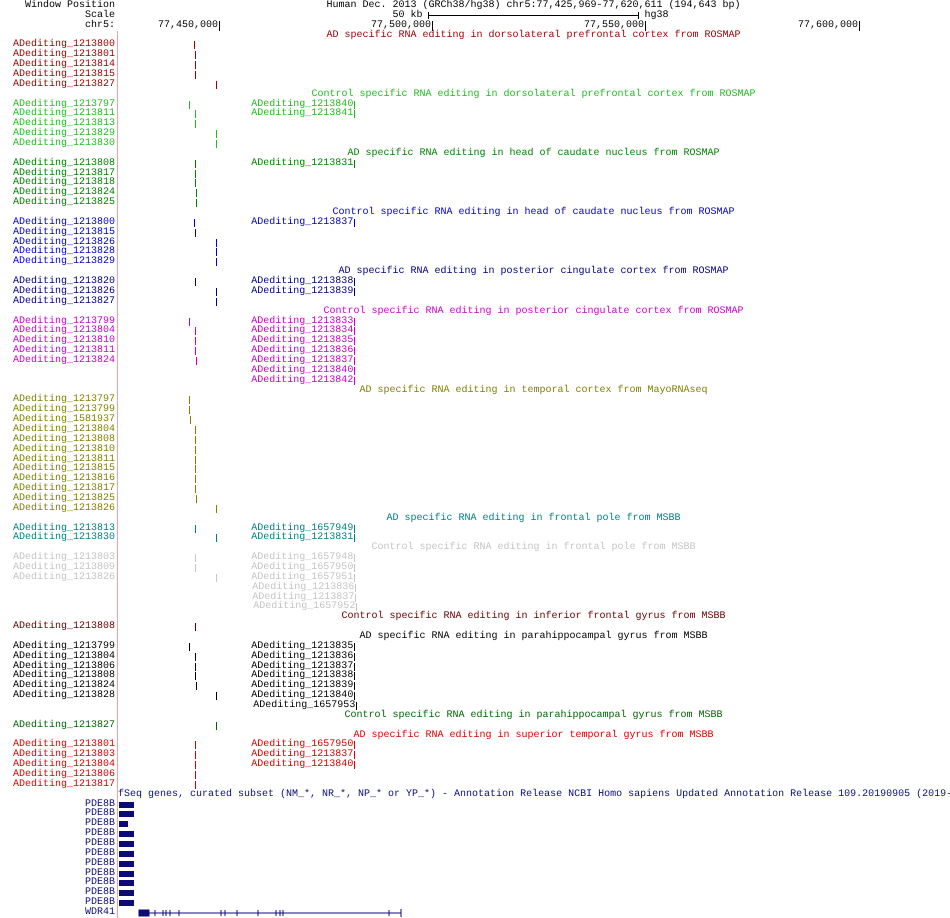 Image resolution: width=950 pixels, height=918 pixels. Describe the element at coordinates (302, 381) in the screenshot. I see `feature-label: ADediting_1213842` at that location.